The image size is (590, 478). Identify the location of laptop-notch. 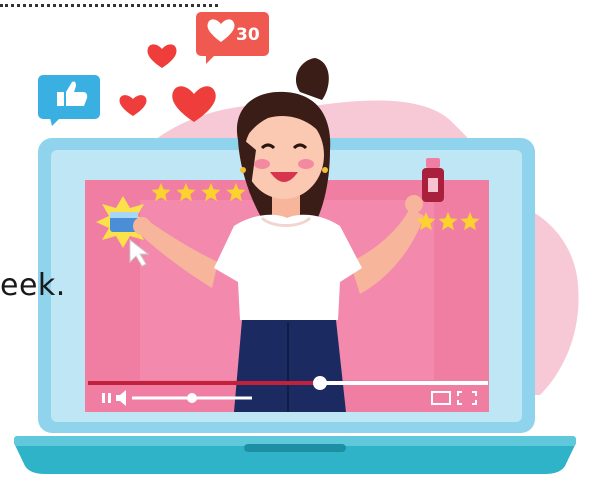
(295, 448).